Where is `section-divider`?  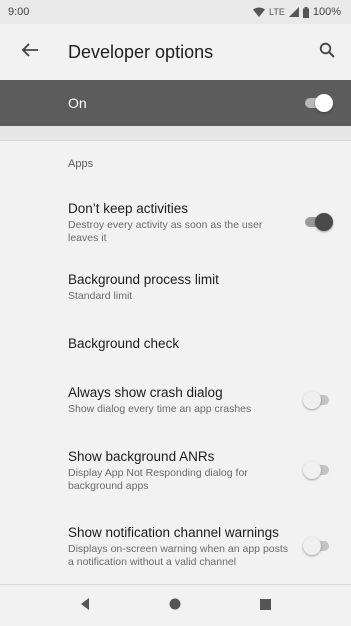 section-divider is located at coordinates (175, 133).